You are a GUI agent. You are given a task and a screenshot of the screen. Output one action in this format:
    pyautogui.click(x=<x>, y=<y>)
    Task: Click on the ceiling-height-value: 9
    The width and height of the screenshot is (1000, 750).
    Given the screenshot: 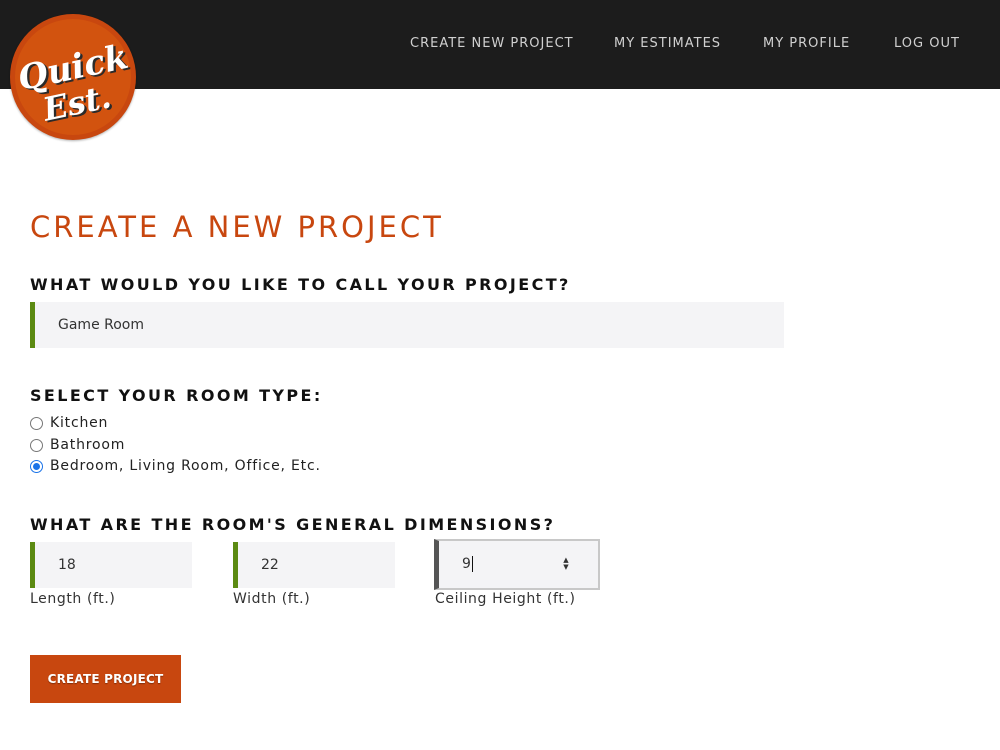 What is the action you would take?
    pyautogui.click(x=466, y=564)
    